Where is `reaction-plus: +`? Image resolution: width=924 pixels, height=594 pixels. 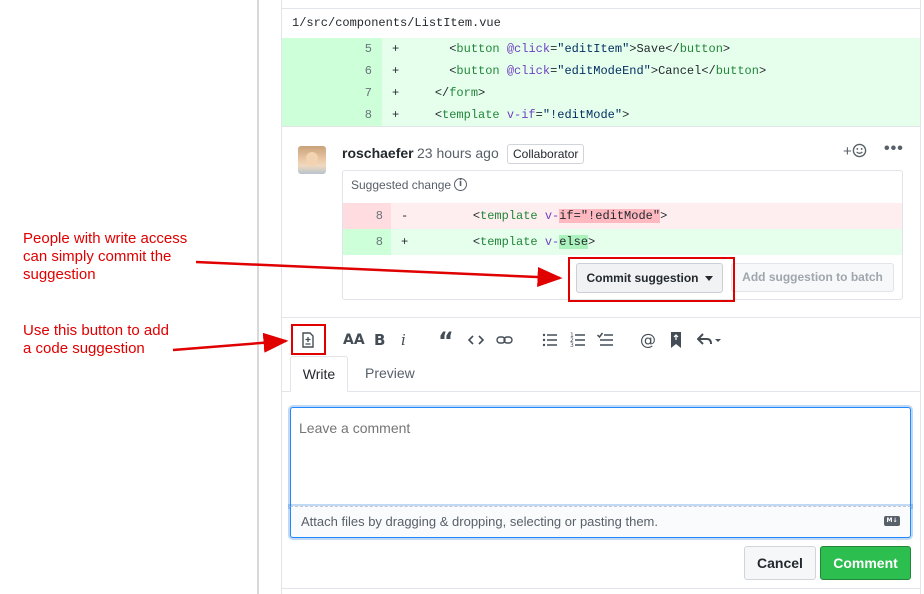
reaction-plus: + is located at coordinates (847, 151).